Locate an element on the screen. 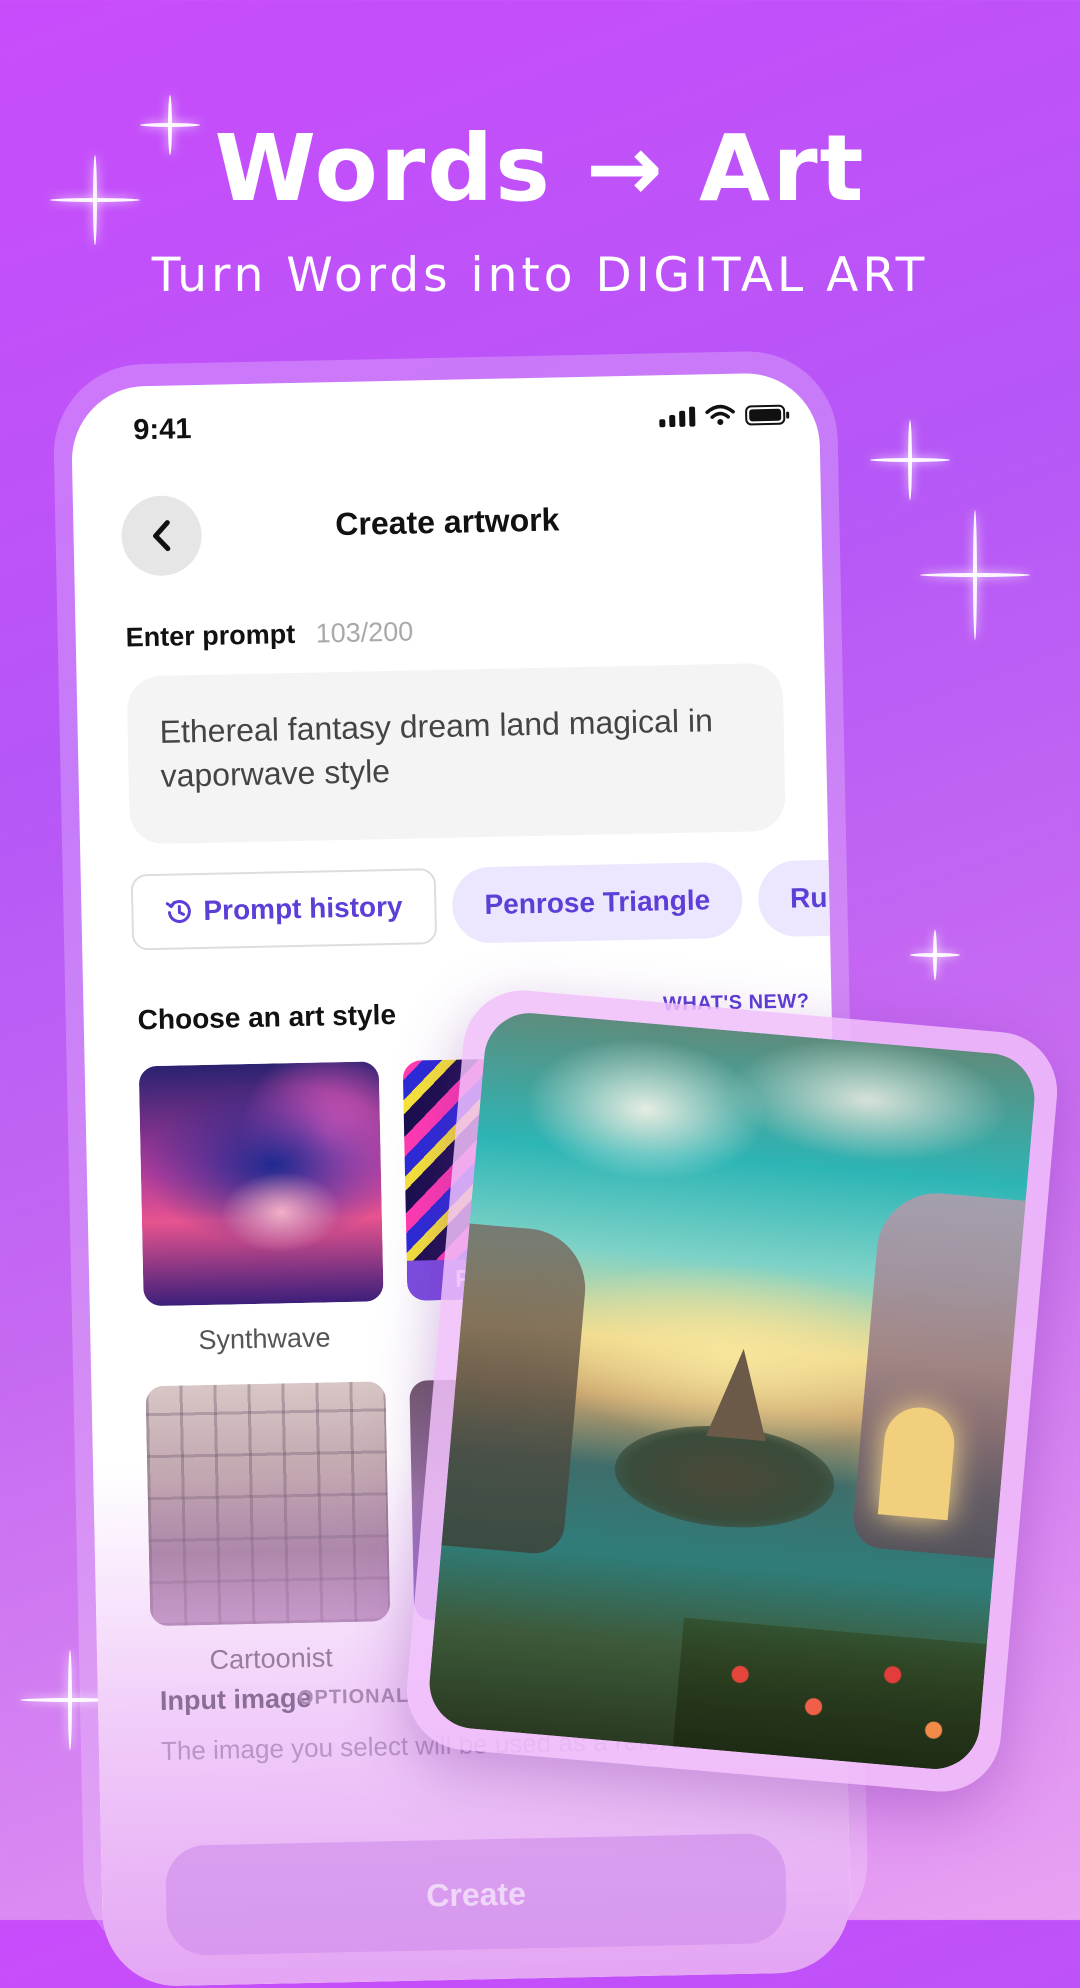 The width and height of the screenshot is (1080, 1988). artwork-flowers is located at coordinates (830, 1695).